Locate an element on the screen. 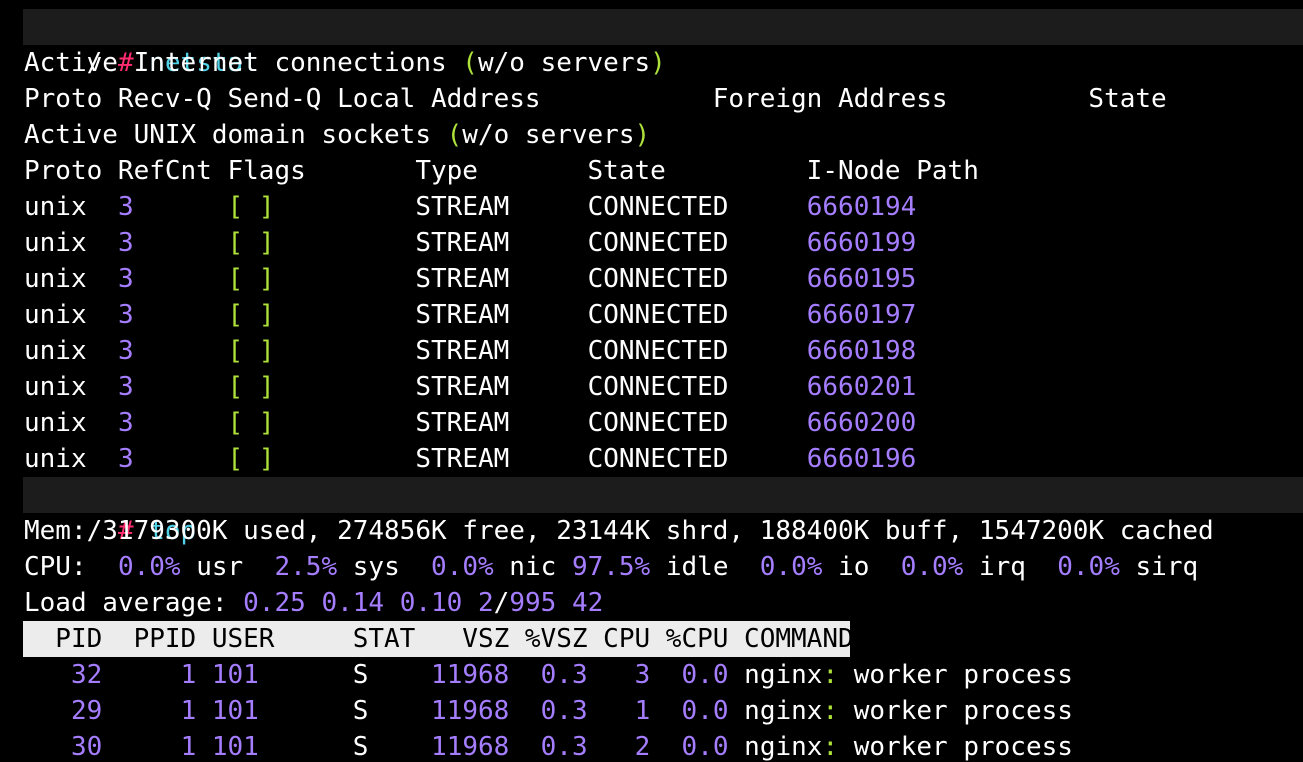 Image resolution: width=1303 pixels, height=762 pixels. prompt-line-netstat: / # netstat is located at coordinates (663, 43).